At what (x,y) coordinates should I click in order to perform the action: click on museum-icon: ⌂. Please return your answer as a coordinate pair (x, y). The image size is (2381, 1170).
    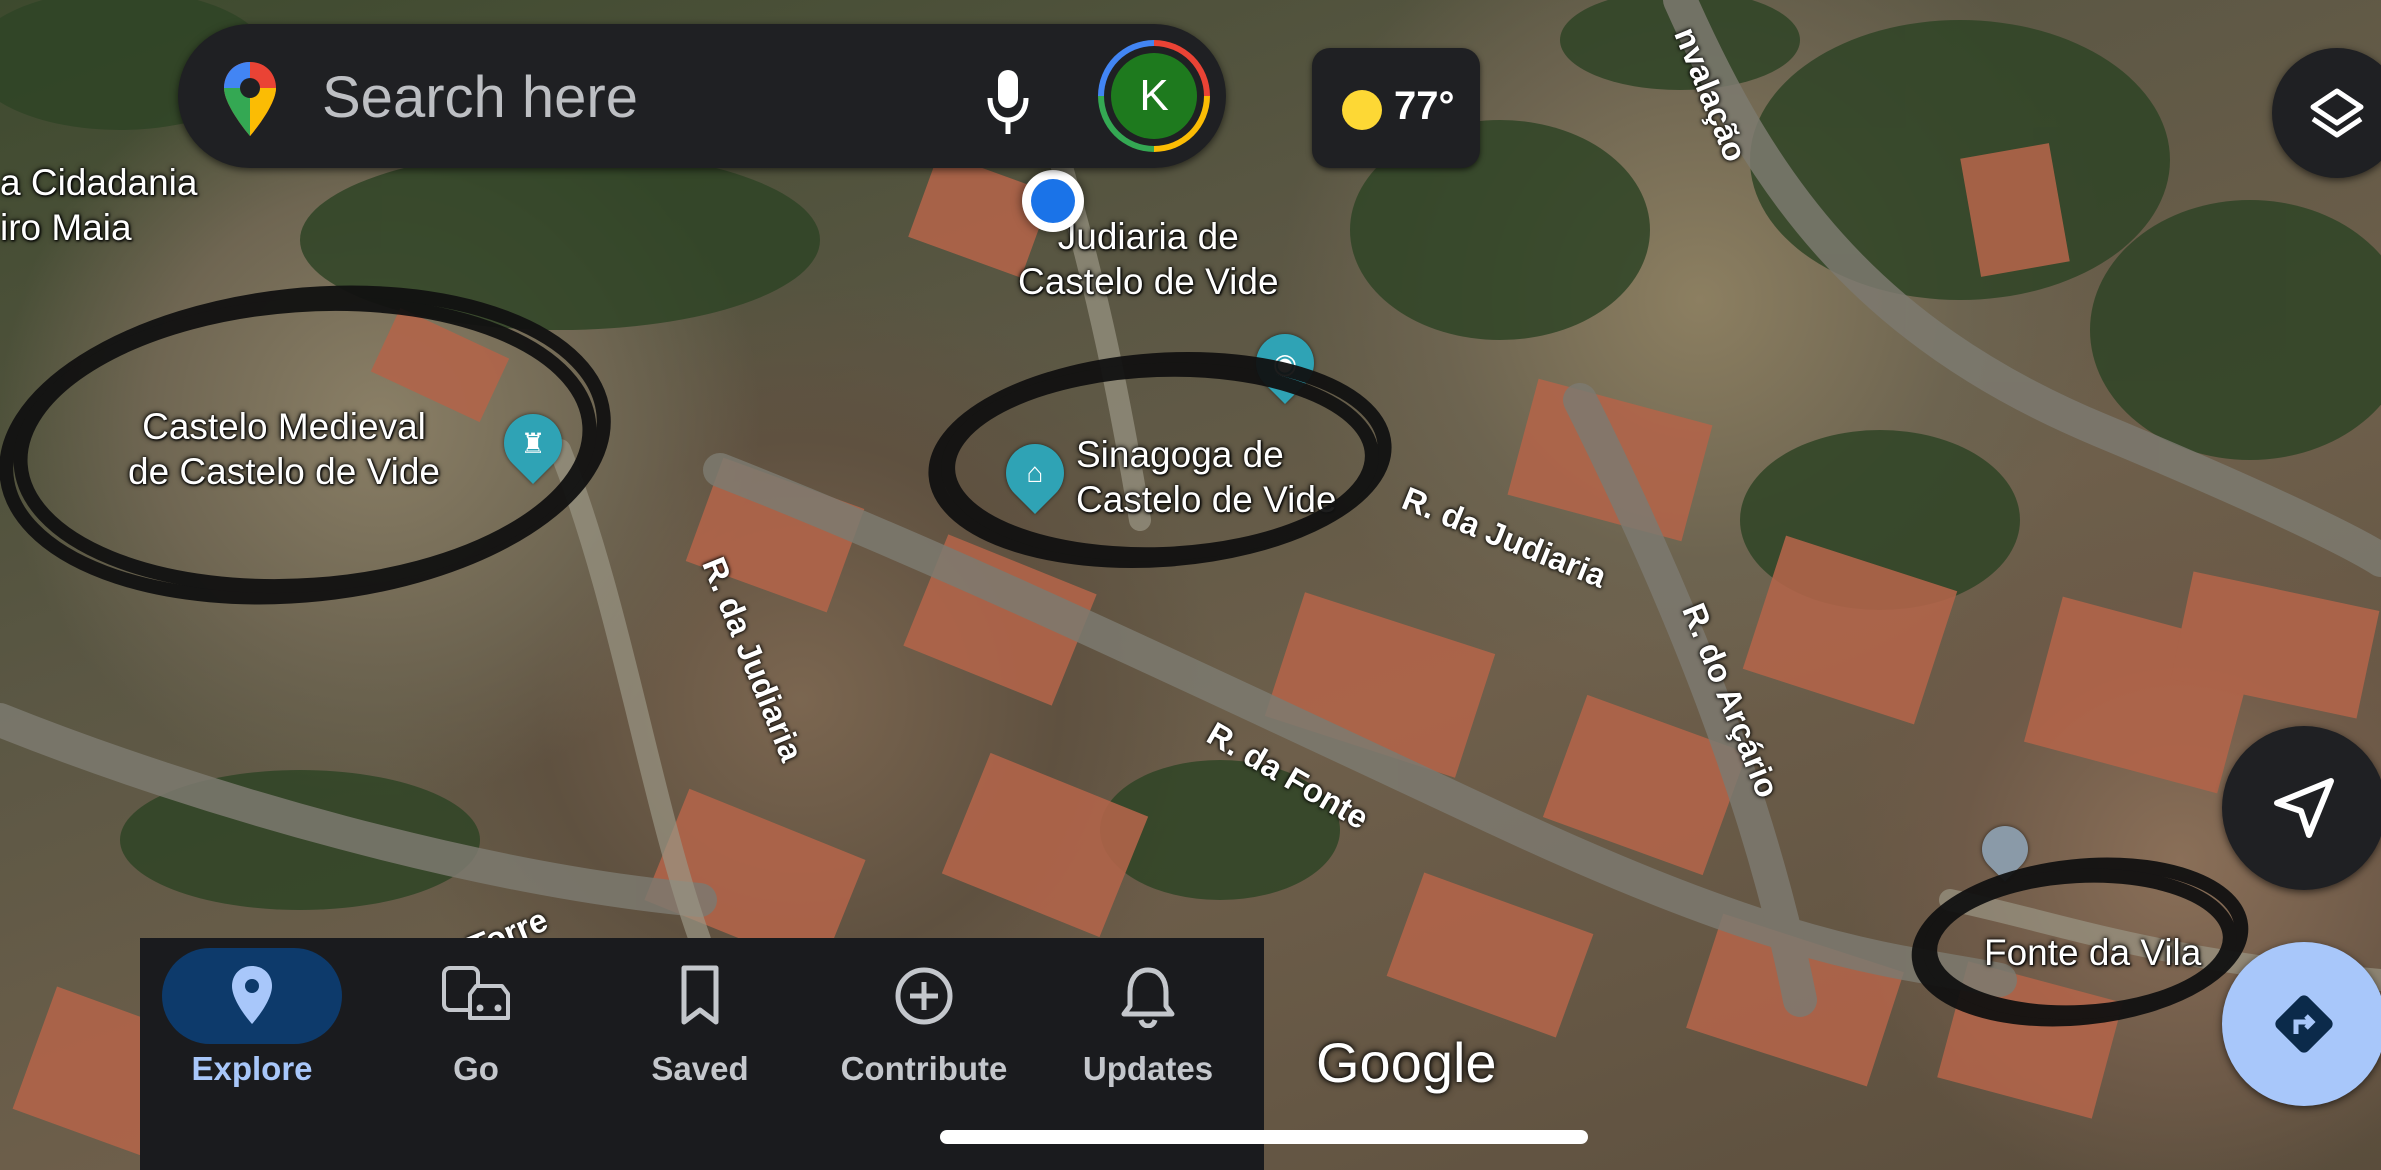
    Looking at the image, I should click on (1035, 472).